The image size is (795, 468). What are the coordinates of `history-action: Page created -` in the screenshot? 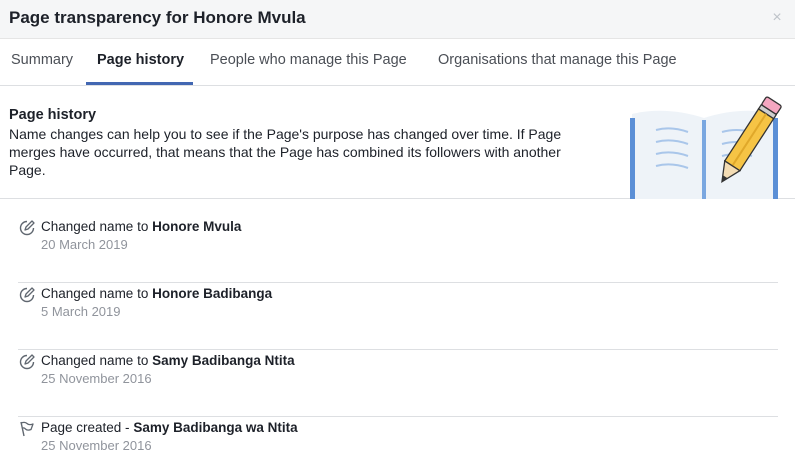 It's located at (87, 427).